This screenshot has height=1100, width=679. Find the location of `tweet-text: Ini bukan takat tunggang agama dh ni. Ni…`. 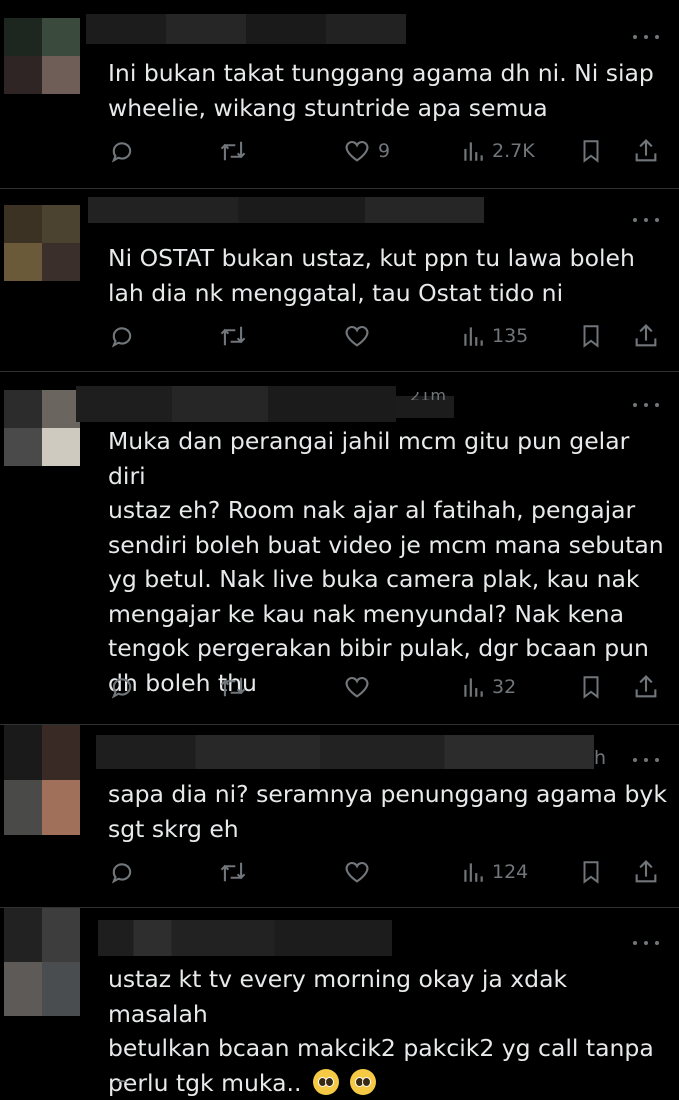

tweet-text: Ini bukan takat tunggang agama dh ni. Ni… is located at coordinates (381, 90).